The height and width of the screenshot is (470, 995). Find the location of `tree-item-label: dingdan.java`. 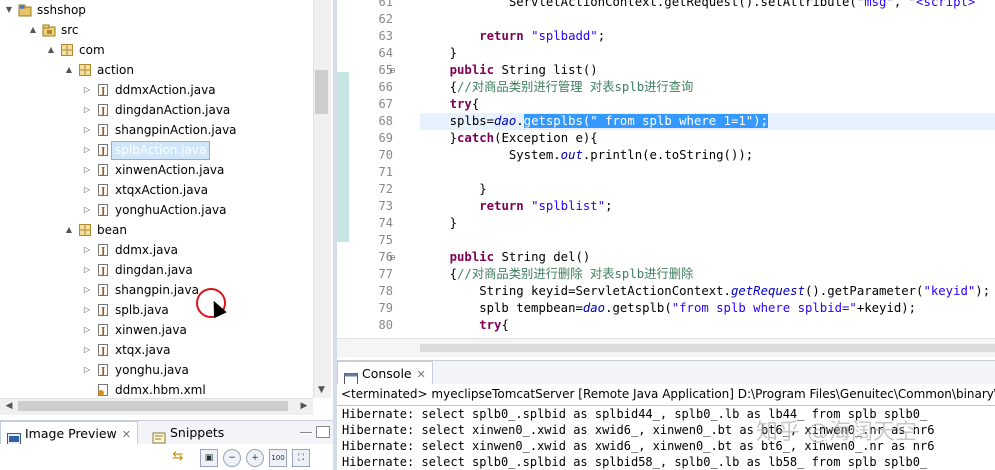

tree-item-label: dingdan.java is located at coordinates (154, 270).